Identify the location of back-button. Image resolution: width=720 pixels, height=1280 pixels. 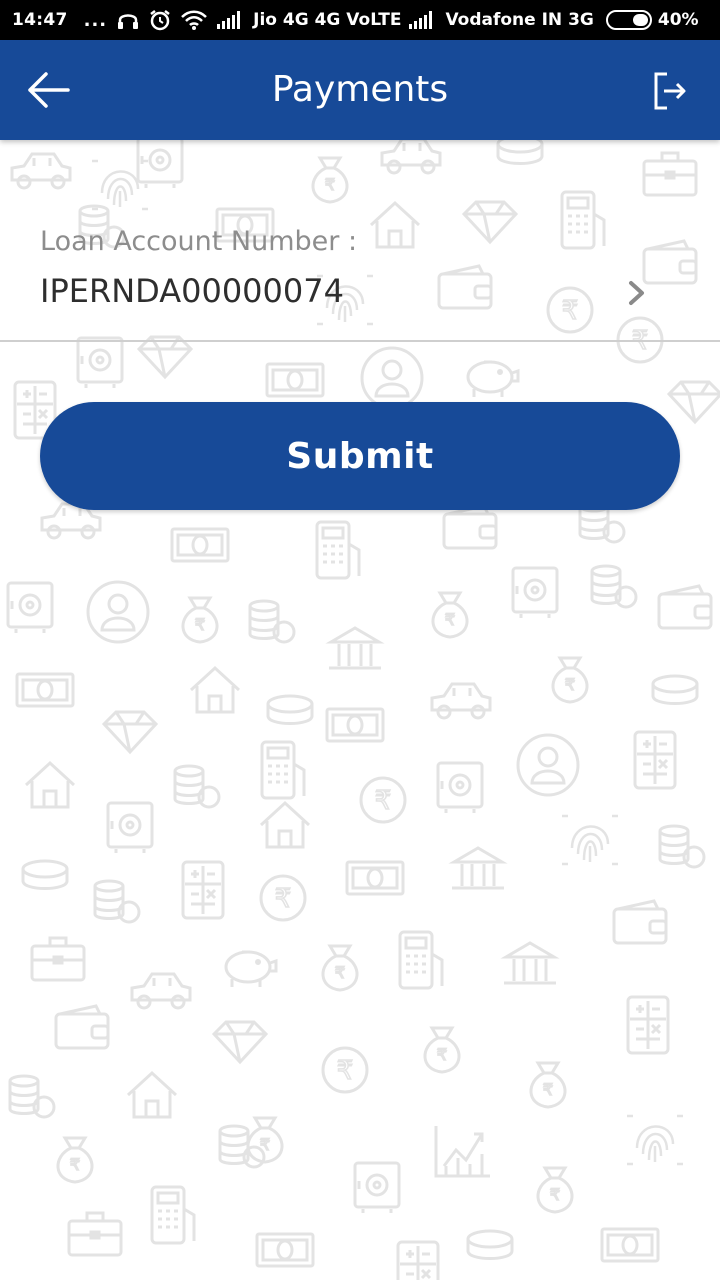
(48, 90).